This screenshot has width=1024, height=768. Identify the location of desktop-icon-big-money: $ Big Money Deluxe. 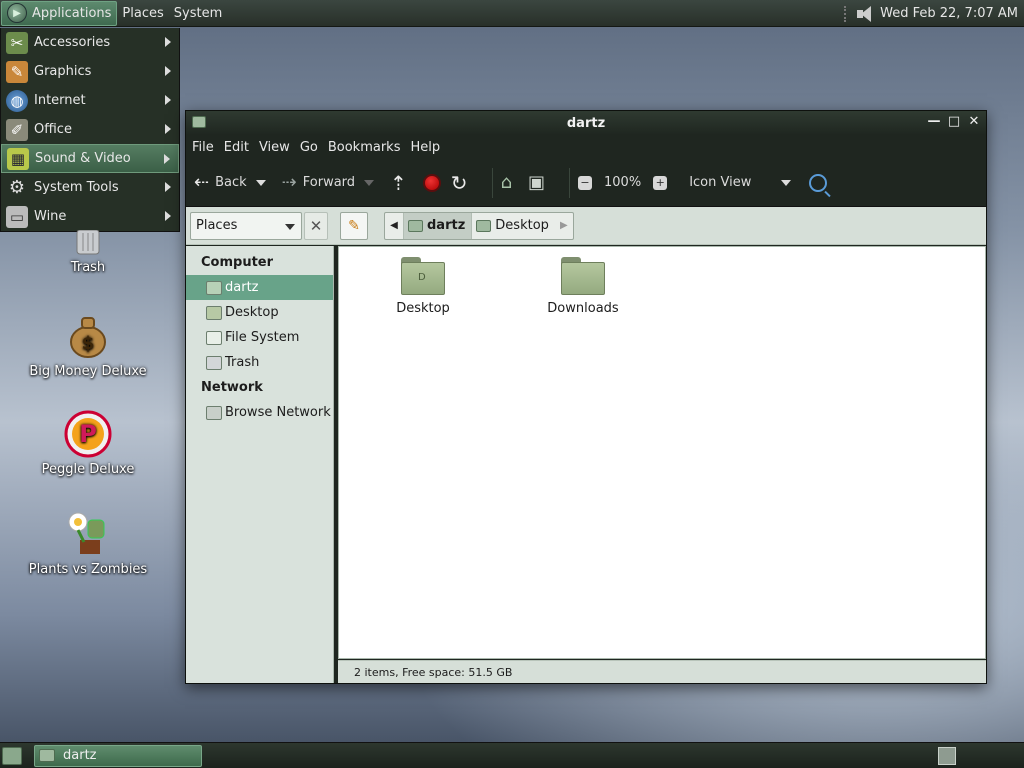
(88, 345).